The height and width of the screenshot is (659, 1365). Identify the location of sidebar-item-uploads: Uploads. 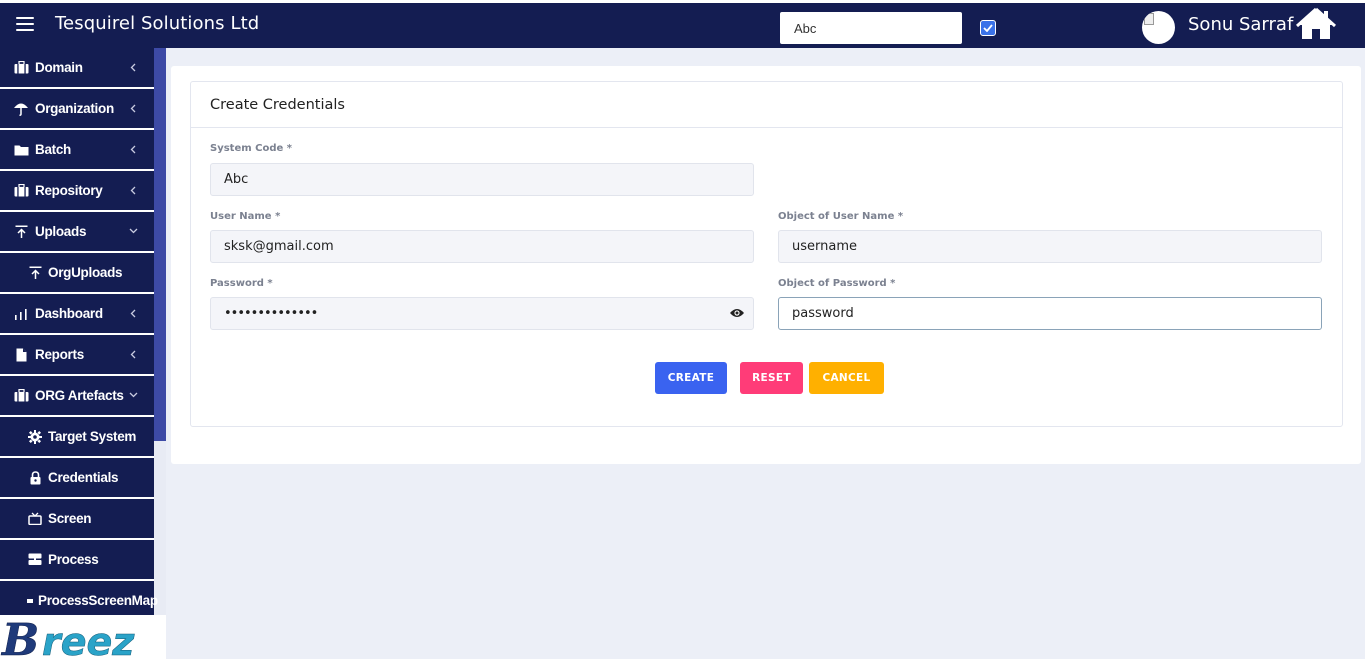
(77, 231).